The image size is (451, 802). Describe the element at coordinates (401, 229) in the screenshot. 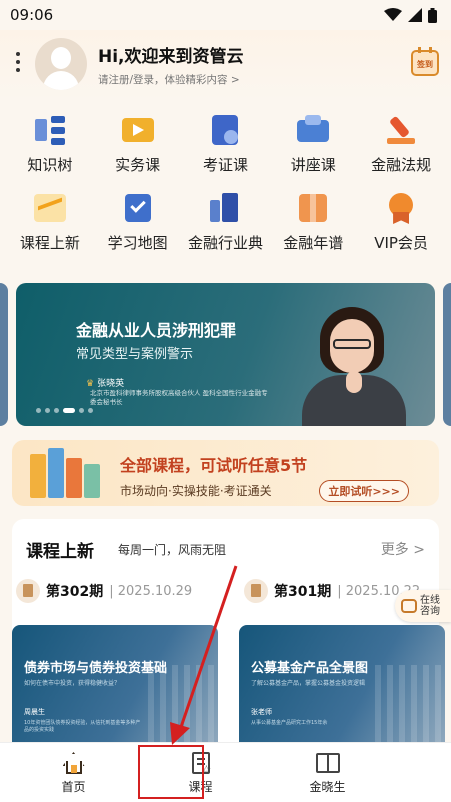

I see `nav-item-vip: VIP会员` at that location.